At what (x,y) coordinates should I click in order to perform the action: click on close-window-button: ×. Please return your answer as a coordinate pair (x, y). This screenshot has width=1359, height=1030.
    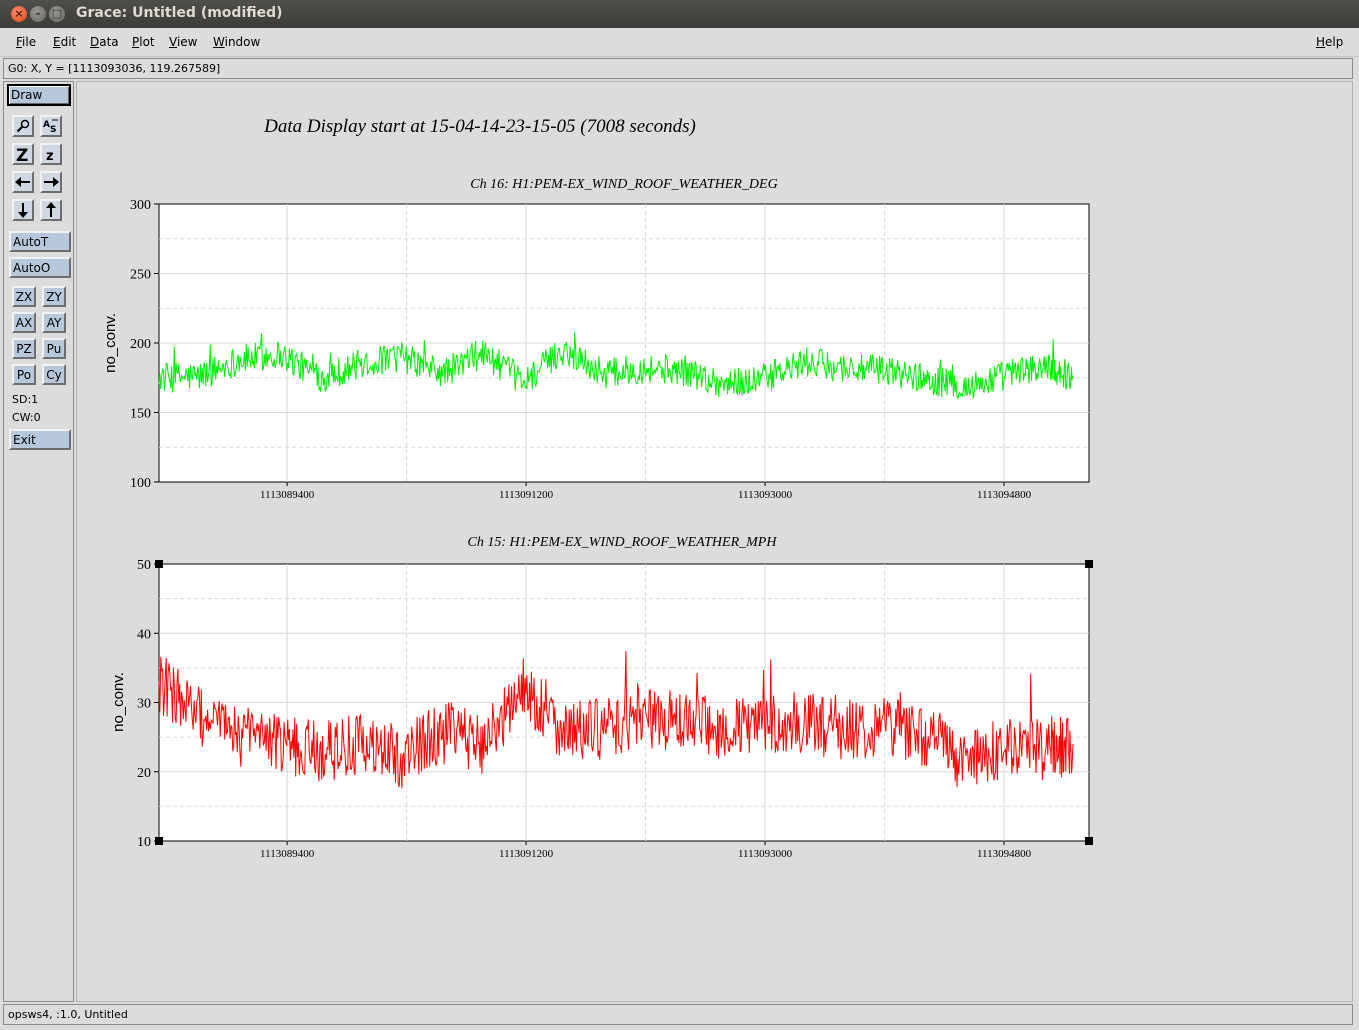
    Looking at the image, I should click on (19, 14).